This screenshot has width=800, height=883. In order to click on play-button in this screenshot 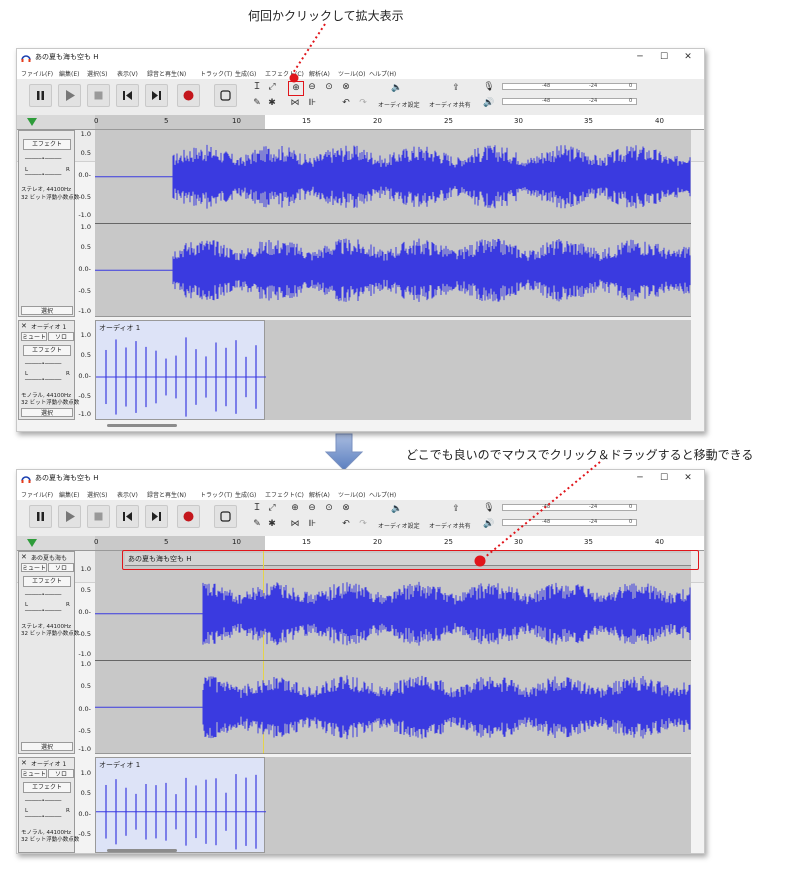, I will do `click(69, 516)`.